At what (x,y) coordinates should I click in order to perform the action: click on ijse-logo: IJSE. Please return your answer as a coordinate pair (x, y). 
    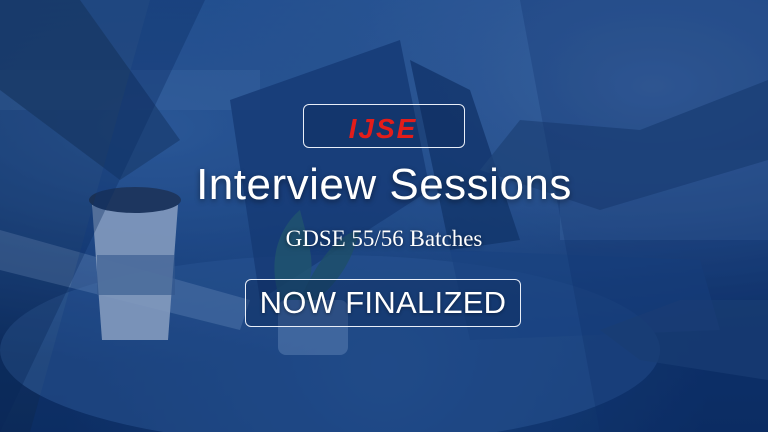
    Looking at the image, I should click on (383, 128).